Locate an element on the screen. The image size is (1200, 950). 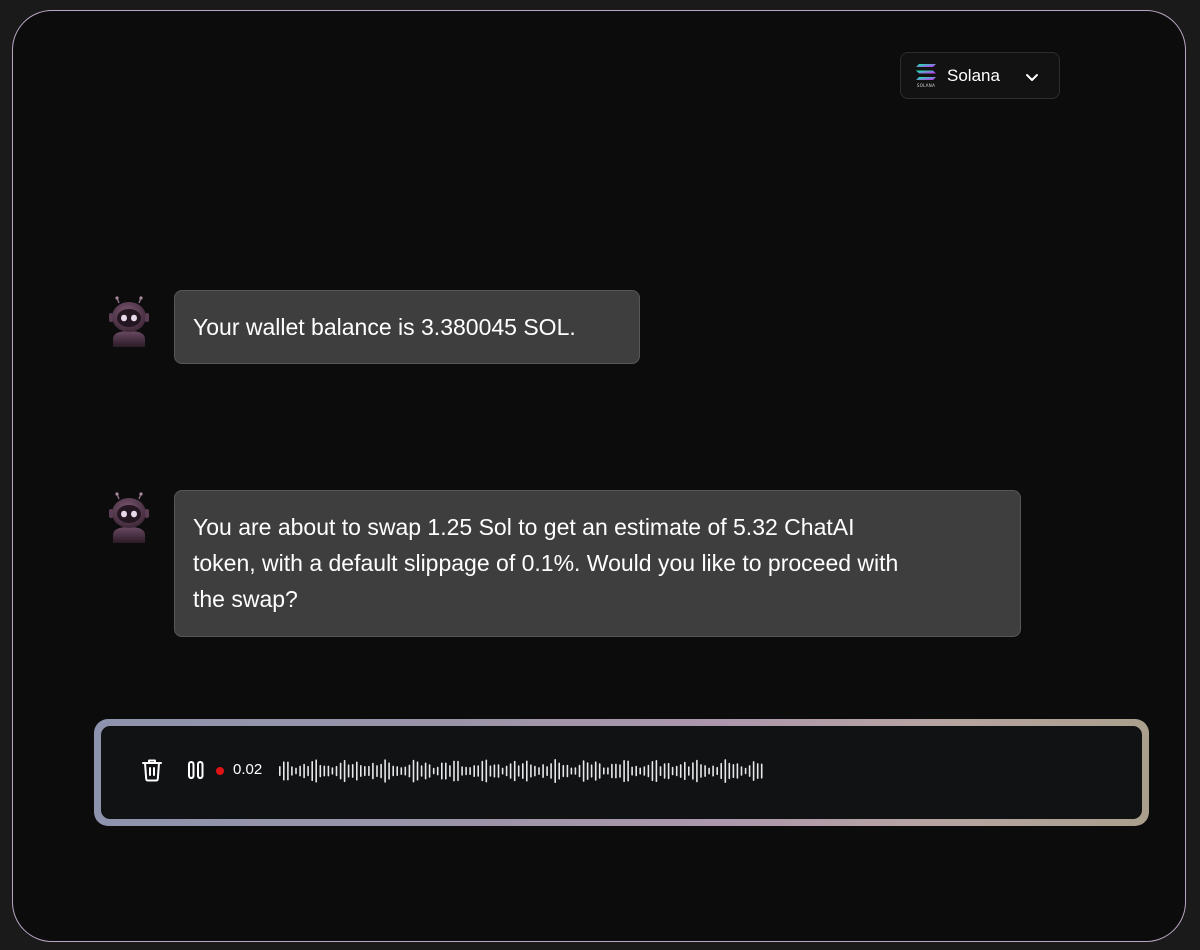
chevron-down-icon is located at coordinates (1032, 75).